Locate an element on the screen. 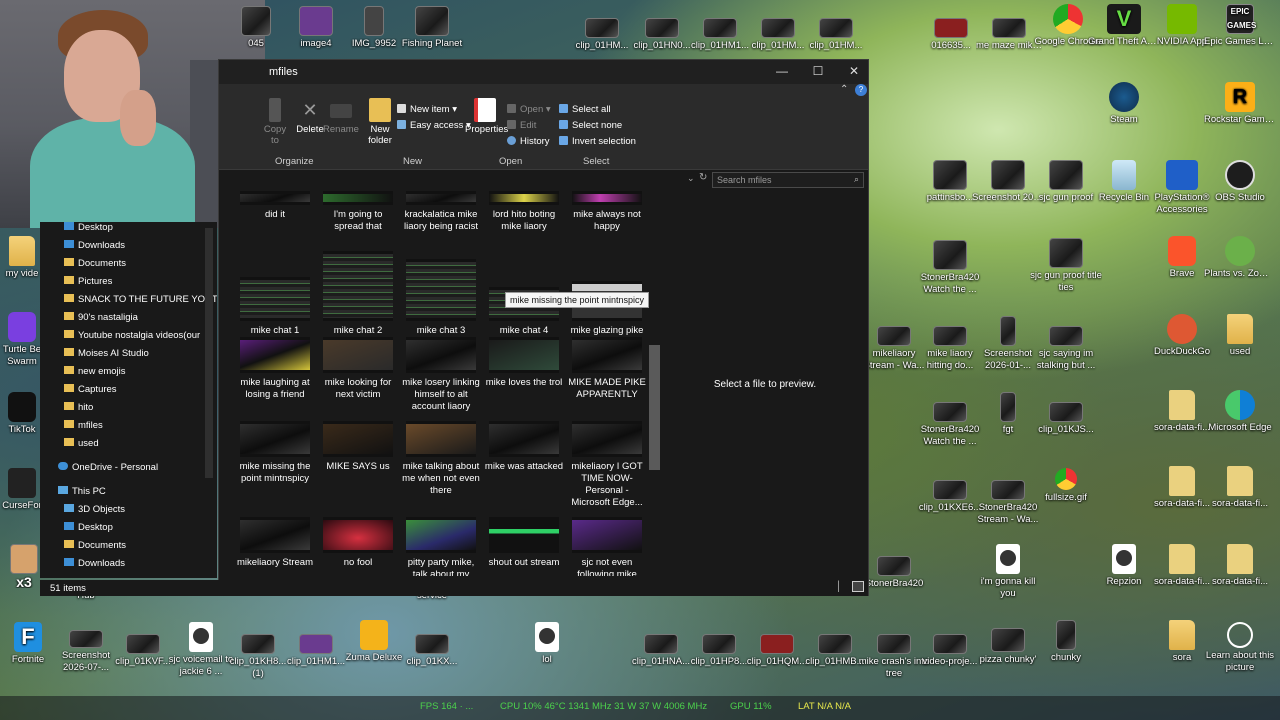 This screenshot has width=1280, height=720. nav-item-new-emojis: new emojis📌 is located at coordinates (140, 375).